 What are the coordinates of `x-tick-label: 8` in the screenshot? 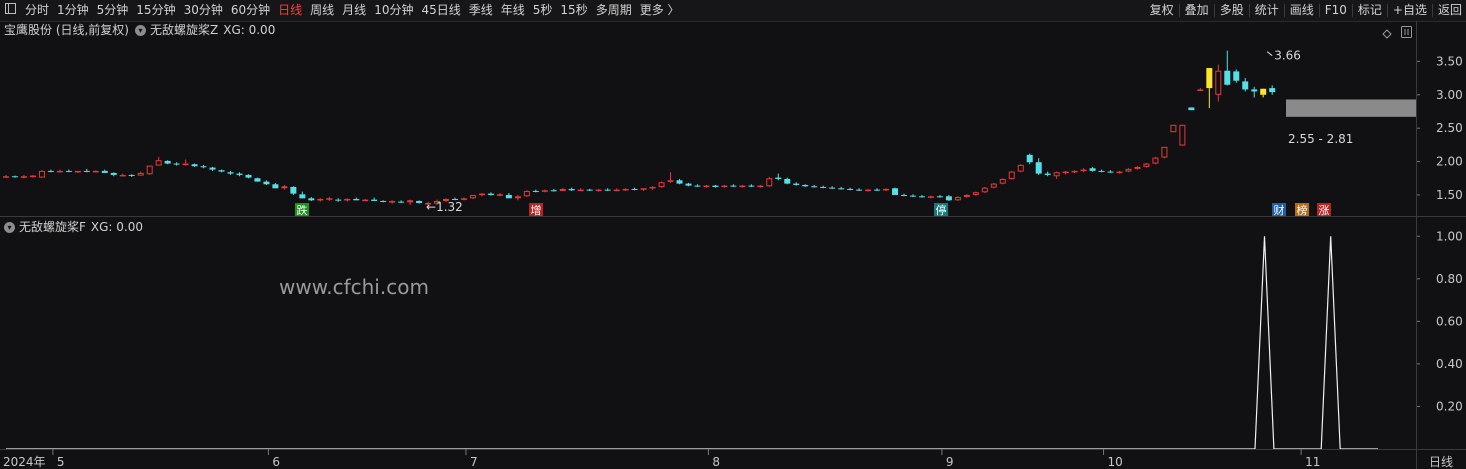 It's located at (716, 462).